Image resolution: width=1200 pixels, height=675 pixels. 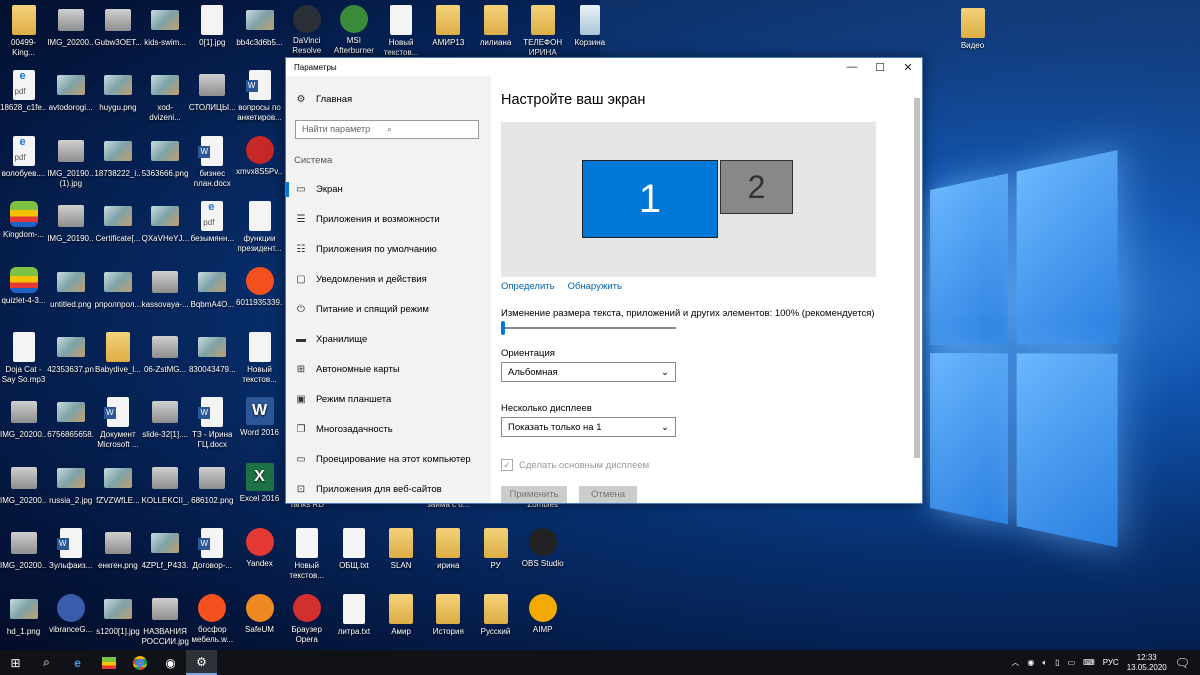 I want to click on slider-thumb, so click(x=503, y=328).